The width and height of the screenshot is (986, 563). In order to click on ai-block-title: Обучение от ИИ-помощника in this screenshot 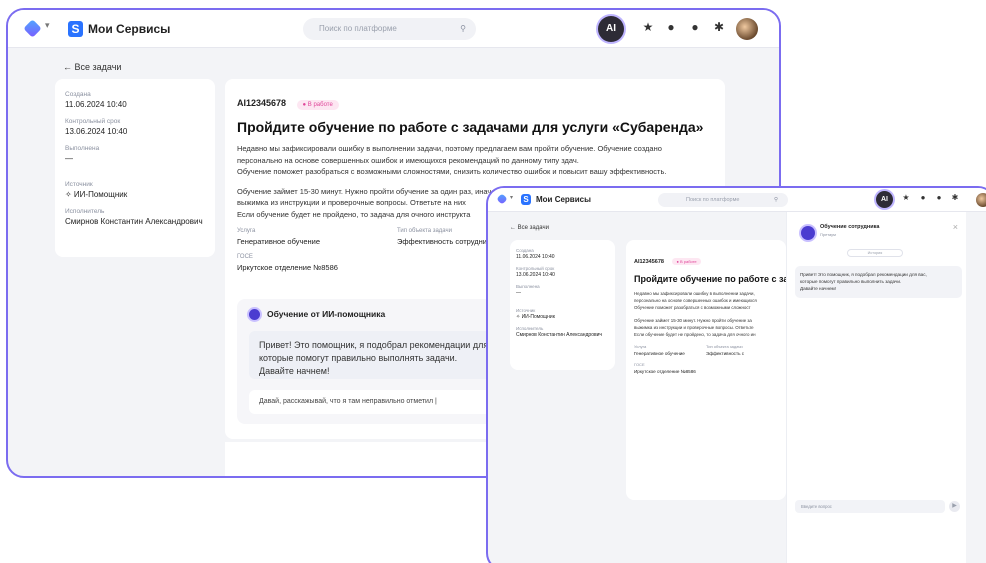, I will do `click(326, 314)`.